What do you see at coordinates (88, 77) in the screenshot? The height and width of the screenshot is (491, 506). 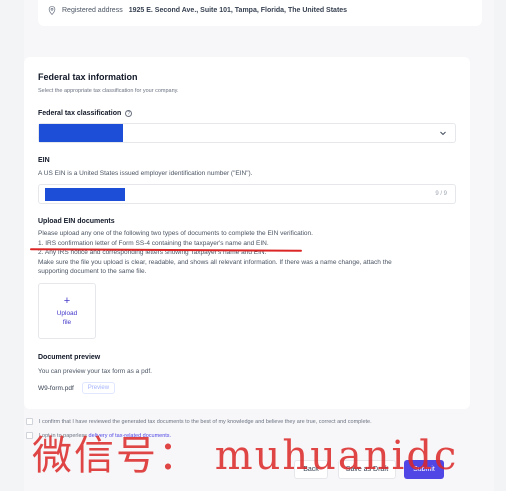 I see `section-title: Federal tax information` at bounding box center [88, 77].